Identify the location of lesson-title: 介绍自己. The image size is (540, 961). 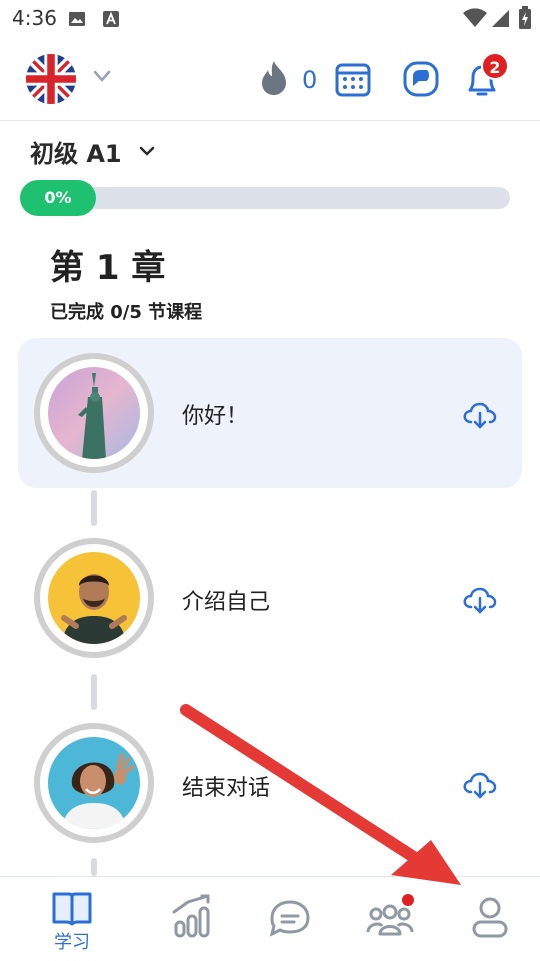
(226, 600).